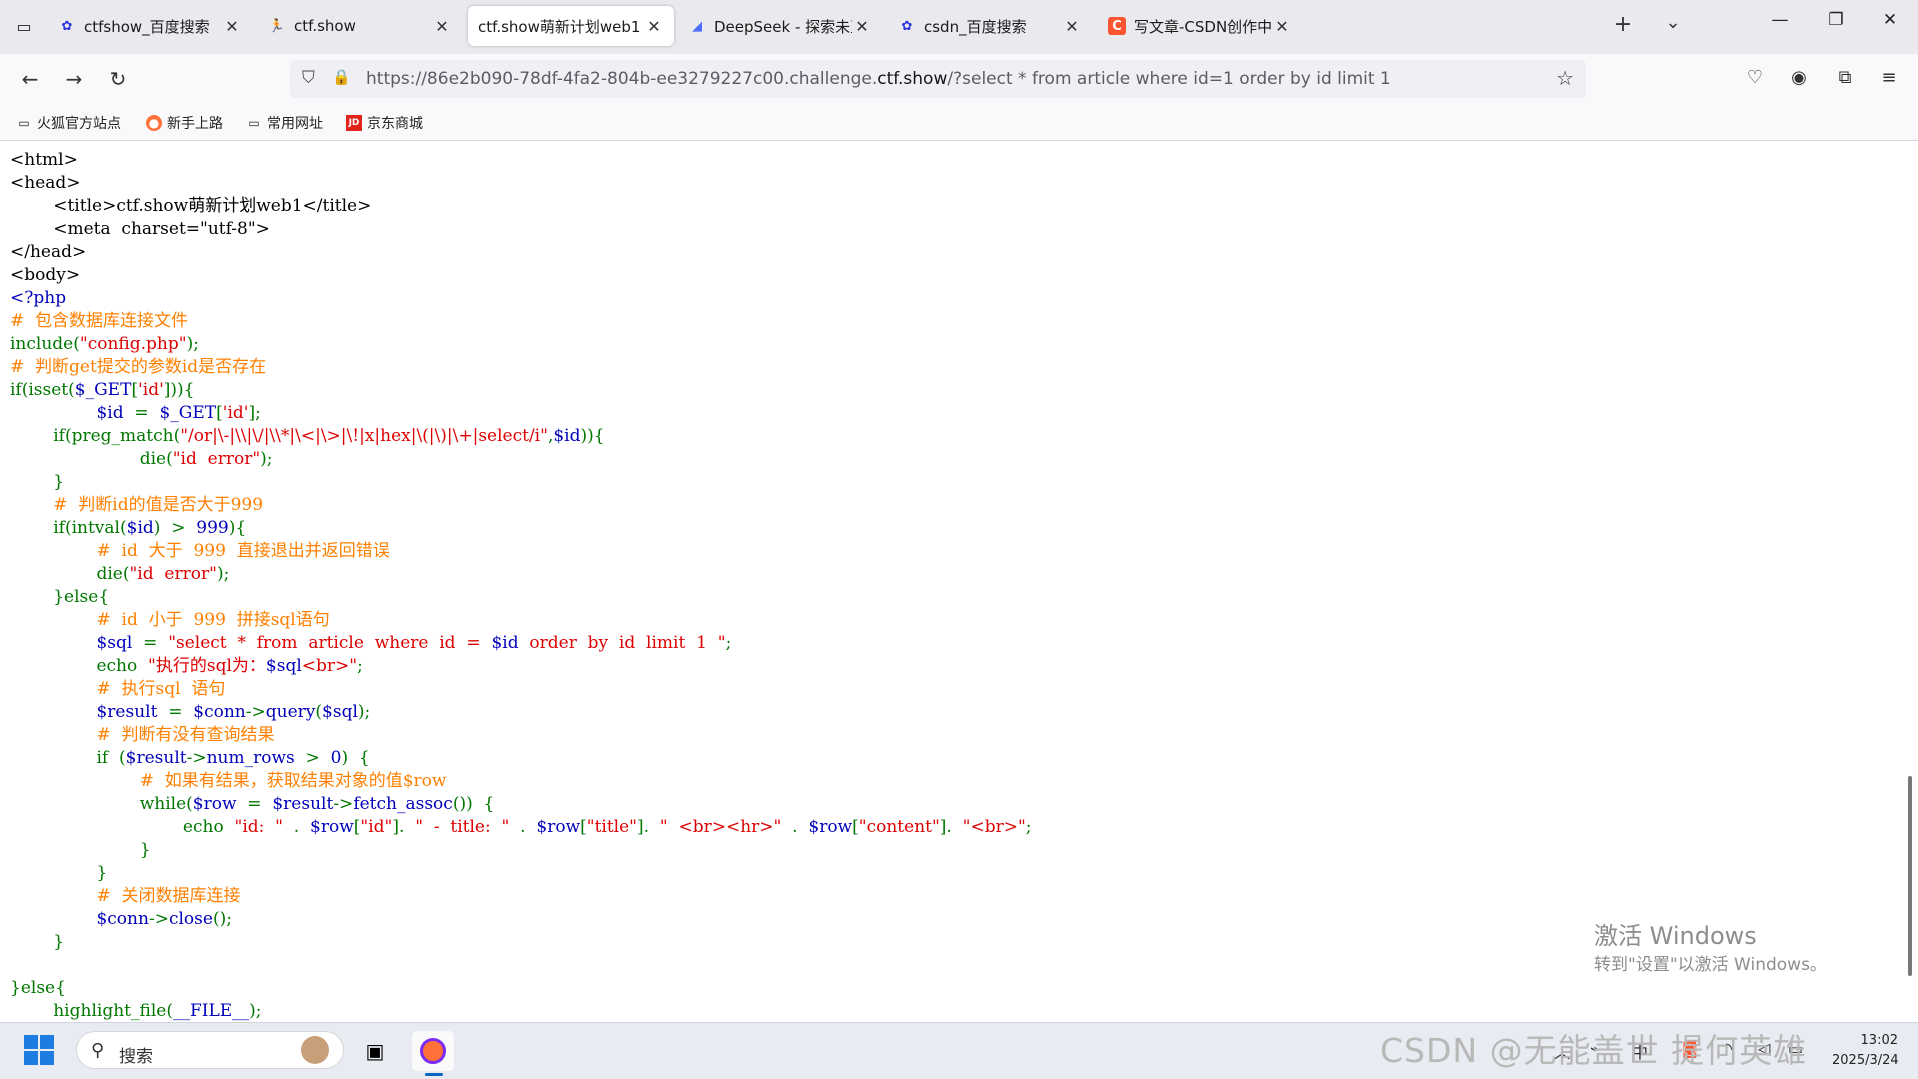 The width and height of the screenshot is (1918, 1079). I want to click on scrollbar-thumb, so click(1910, 876).